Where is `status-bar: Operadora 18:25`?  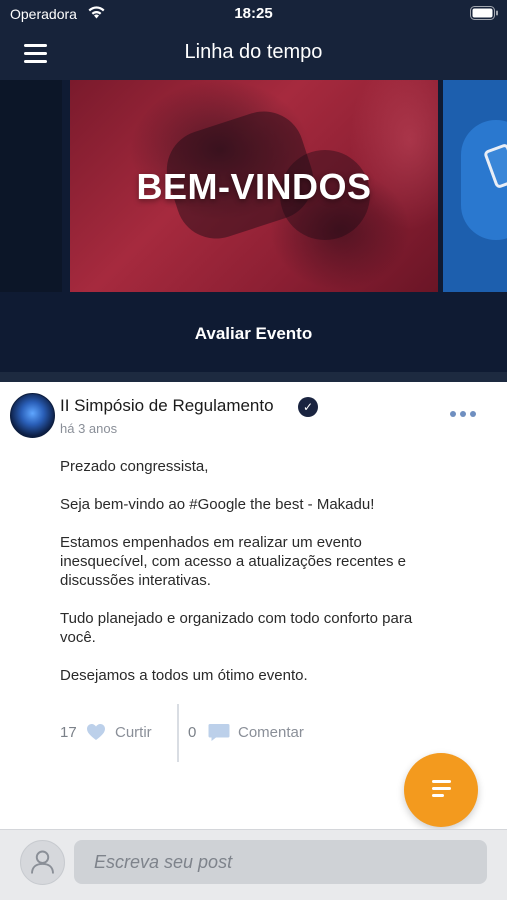 status-bar: Operadora 18:25 is located at coordinates (253, 15).